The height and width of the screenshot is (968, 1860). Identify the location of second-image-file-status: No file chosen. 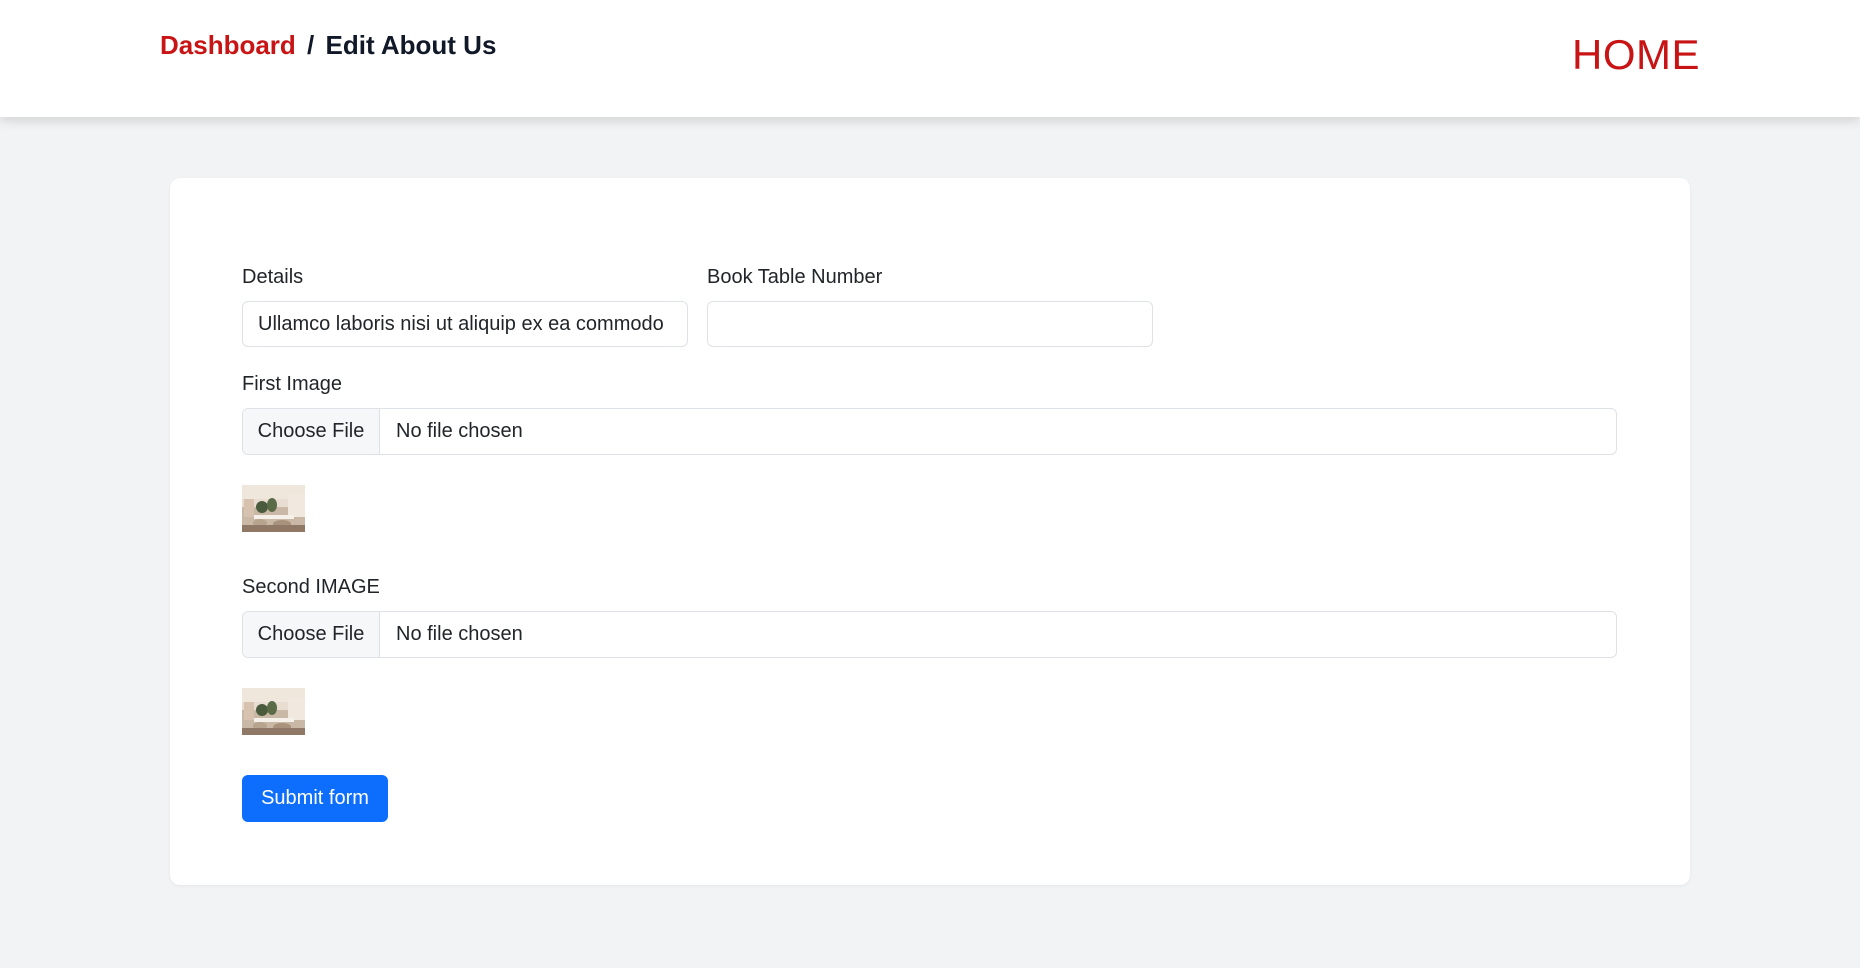
(459, 634).